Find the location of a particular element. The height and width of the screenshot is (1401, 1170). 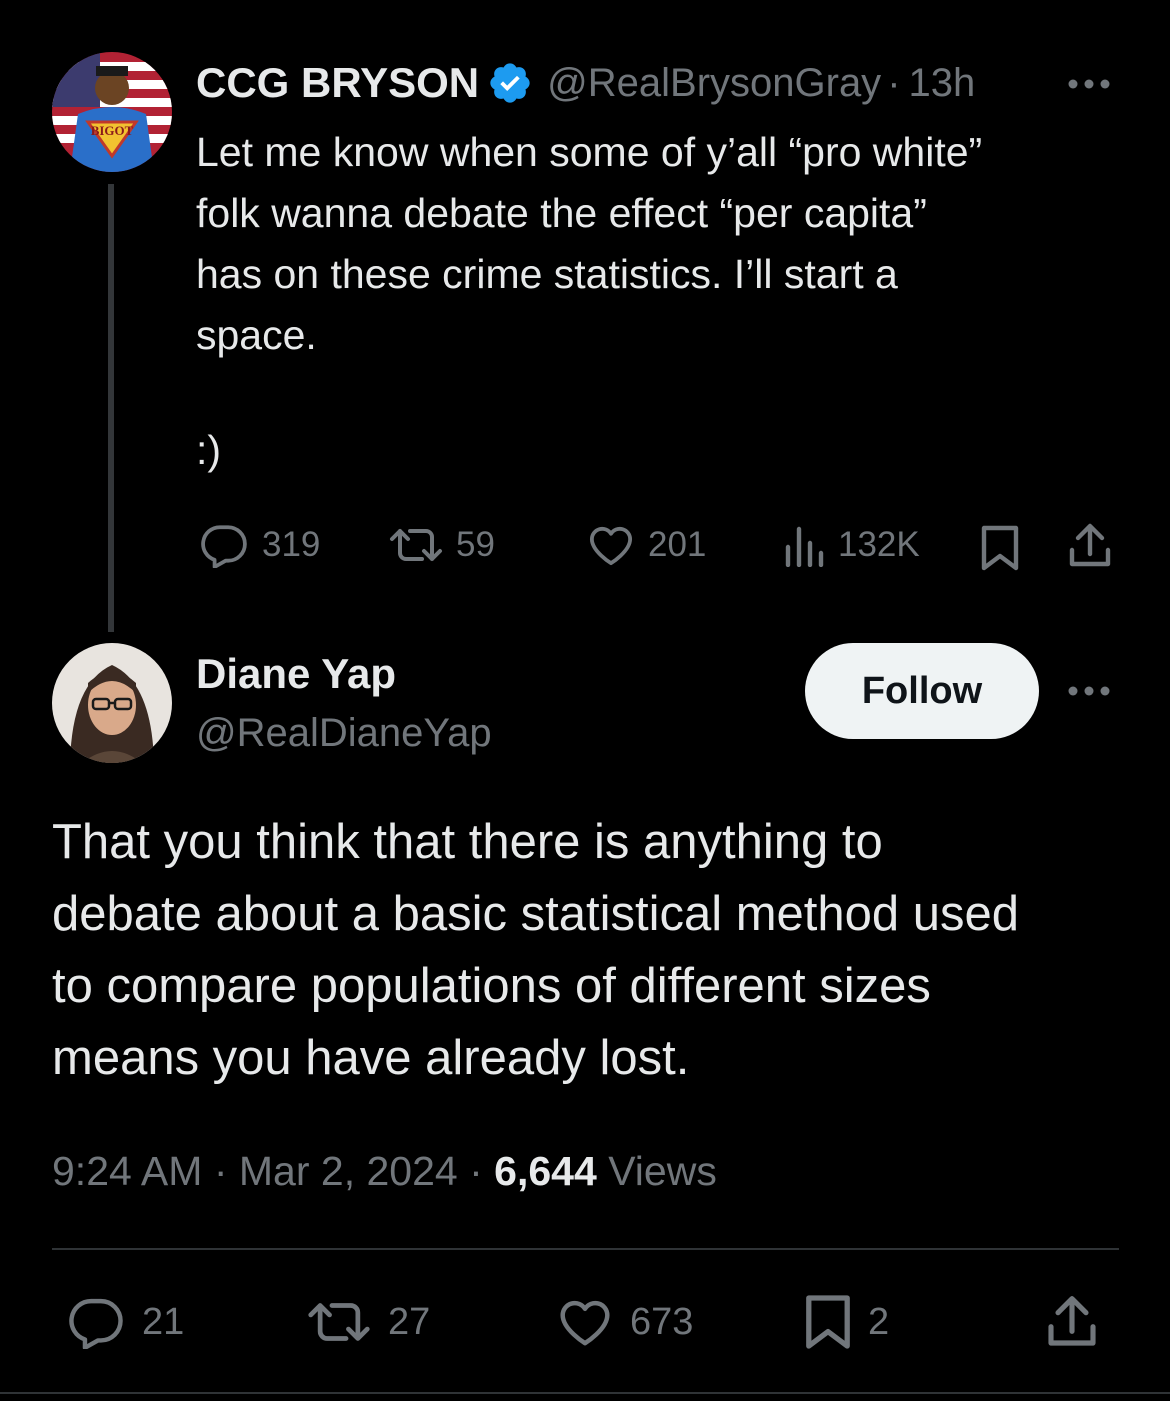

tweet-line: space. is located at coordinates (256, 335).